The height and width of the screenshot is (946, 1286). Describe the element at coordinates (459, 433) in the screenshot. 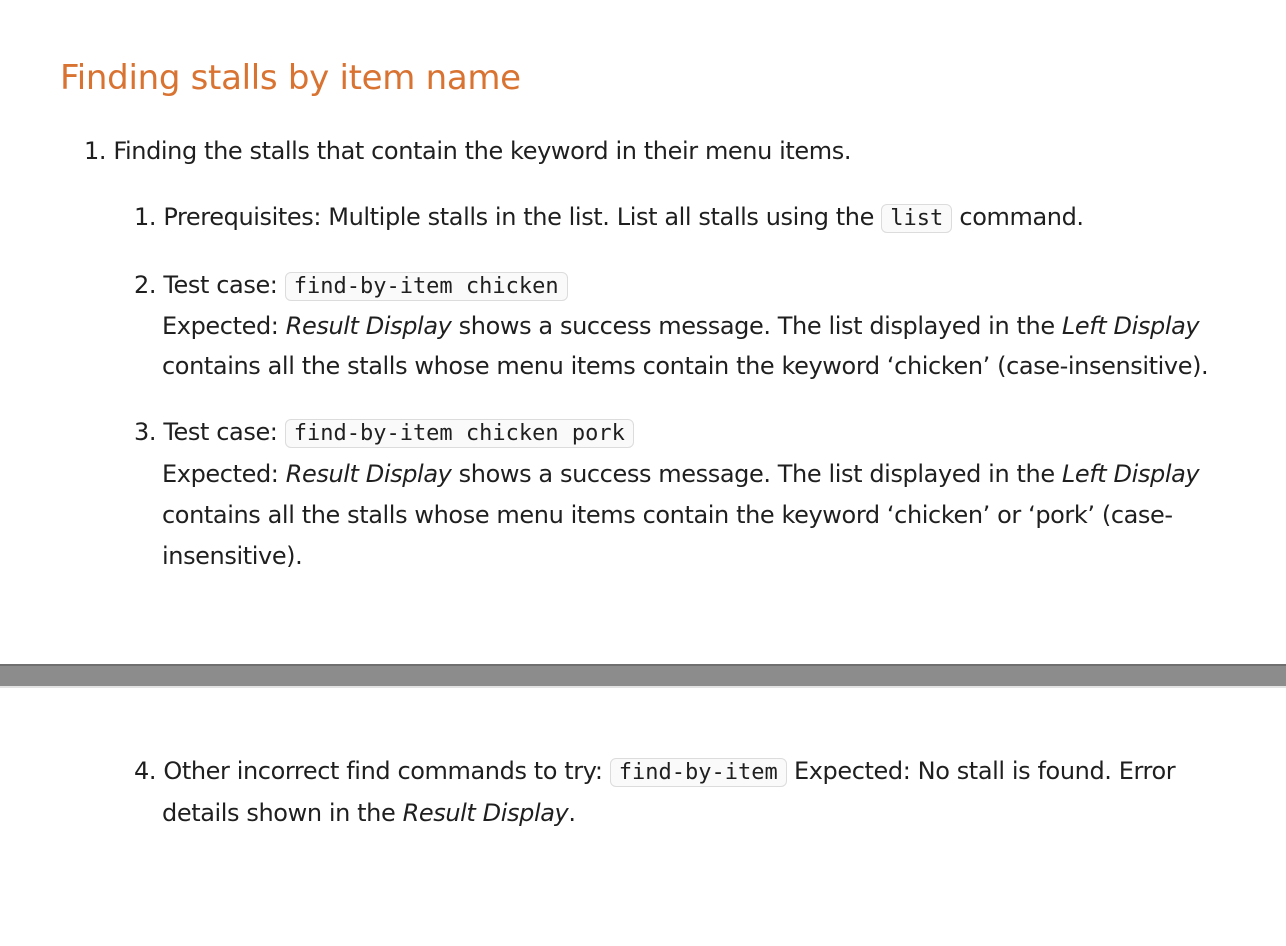

I see `code-find-by-item-chicken-pork: find-by-item chicken pork` at that location.